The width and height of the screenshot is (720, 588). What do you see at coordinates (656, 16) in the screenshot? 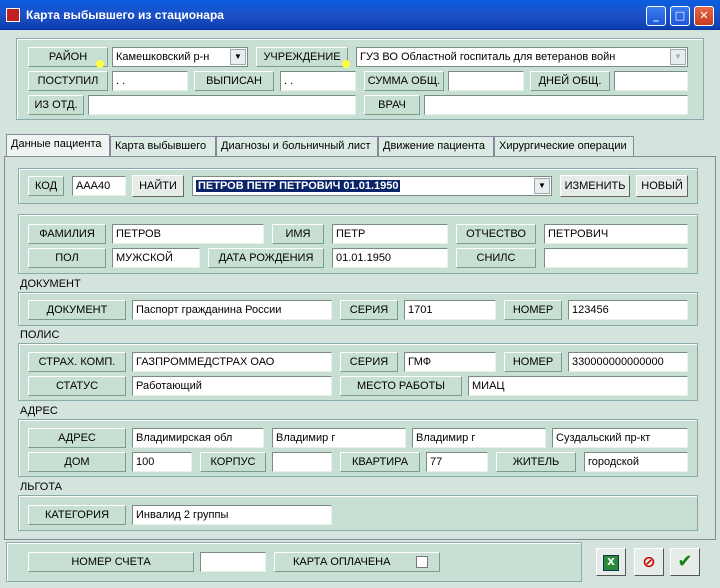
I see `minimize-button: _` at bounding box center [656, 16].